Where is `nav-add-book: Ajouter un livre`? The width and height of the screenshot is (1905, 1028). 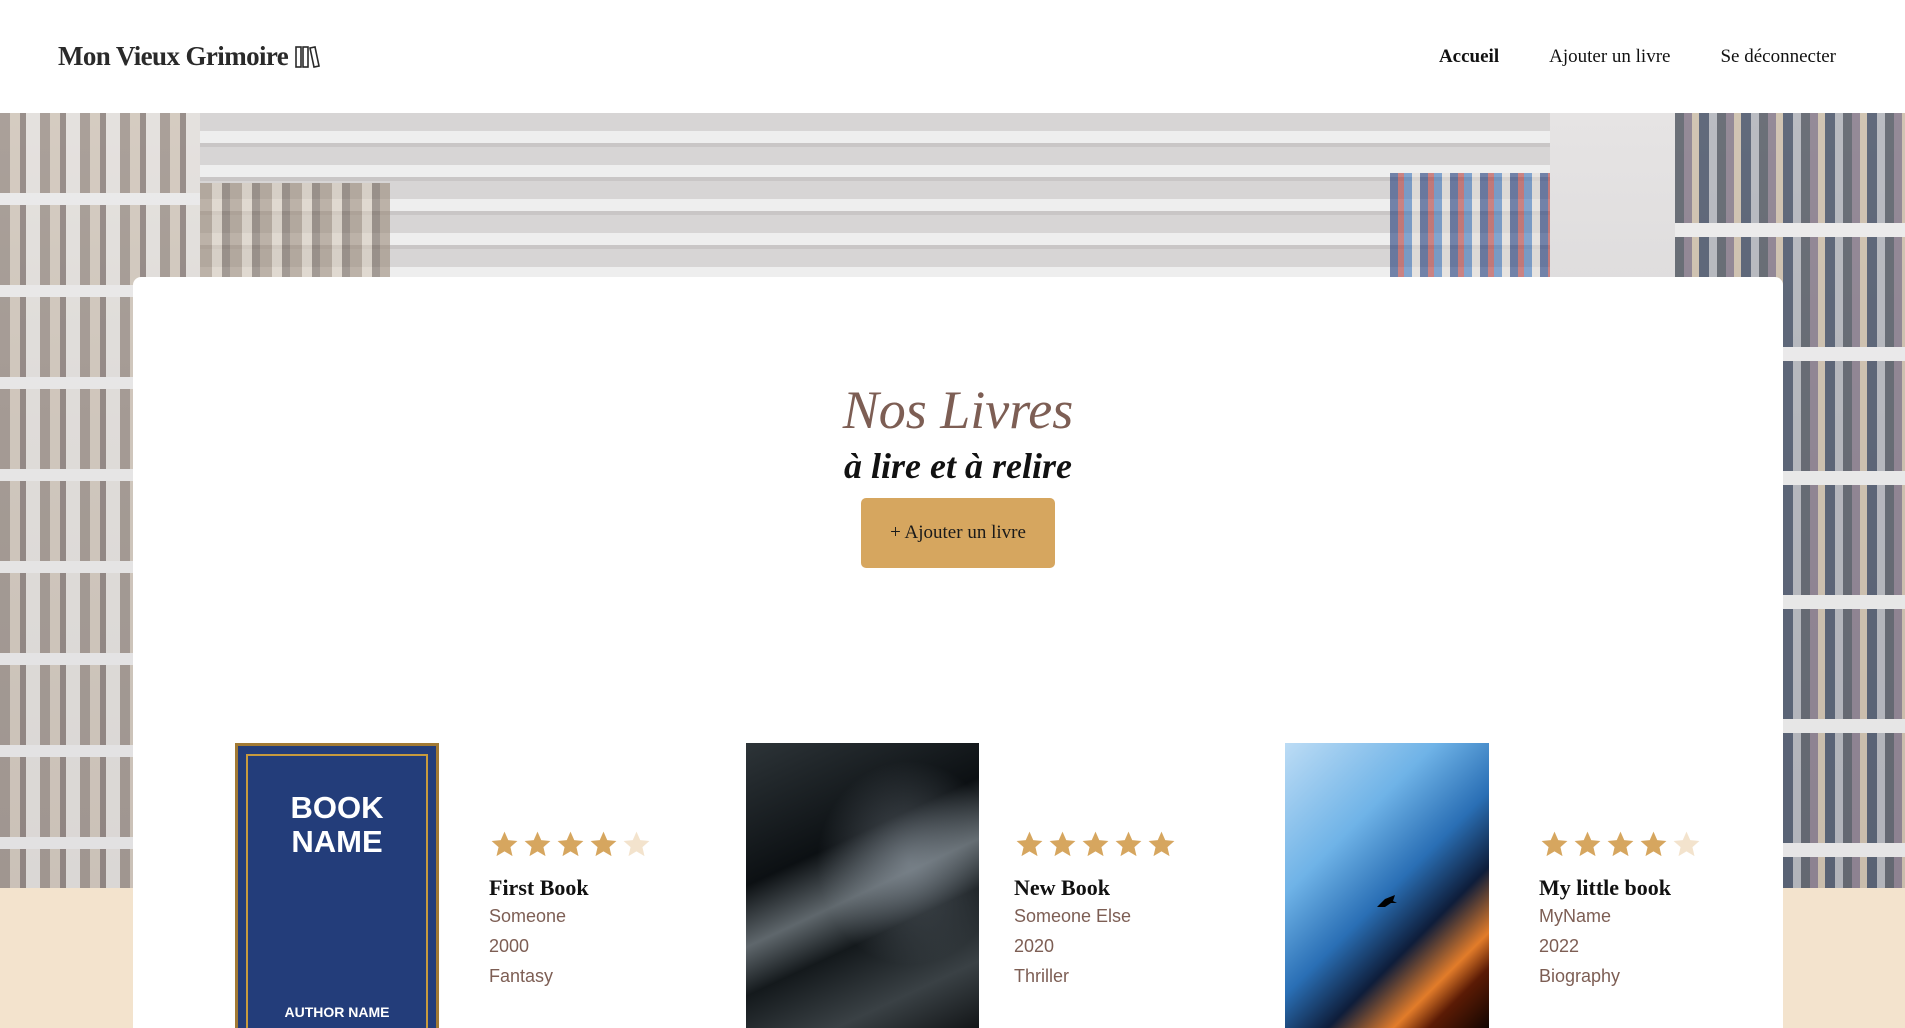 nav-add-book: Ajouter un livre is located at coordinates (1609, 57).